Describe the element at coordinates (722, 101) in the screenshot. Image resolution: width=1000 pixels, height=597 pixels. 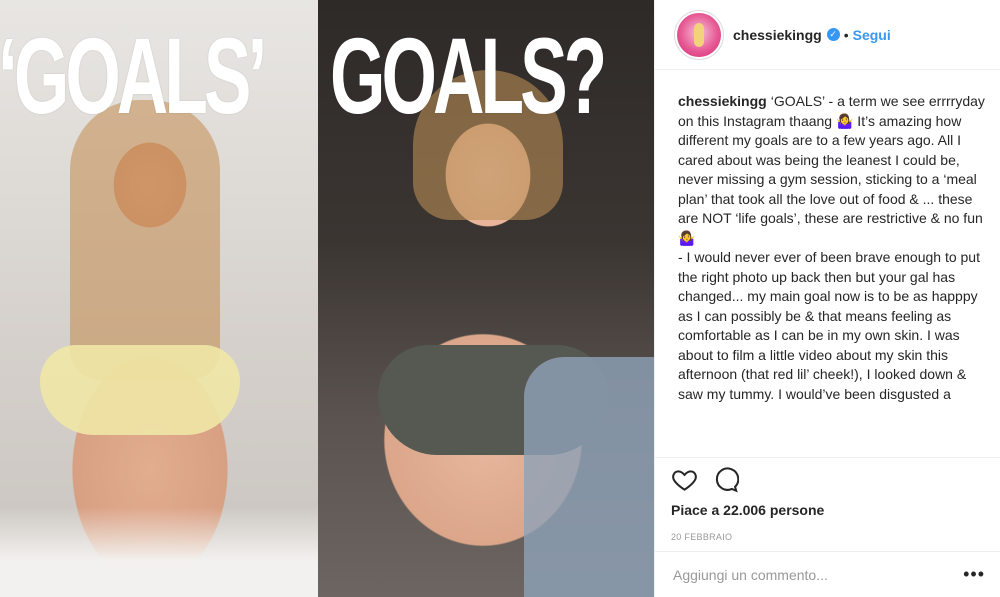
I see `caption-username-link: chessiekingg` at that location.